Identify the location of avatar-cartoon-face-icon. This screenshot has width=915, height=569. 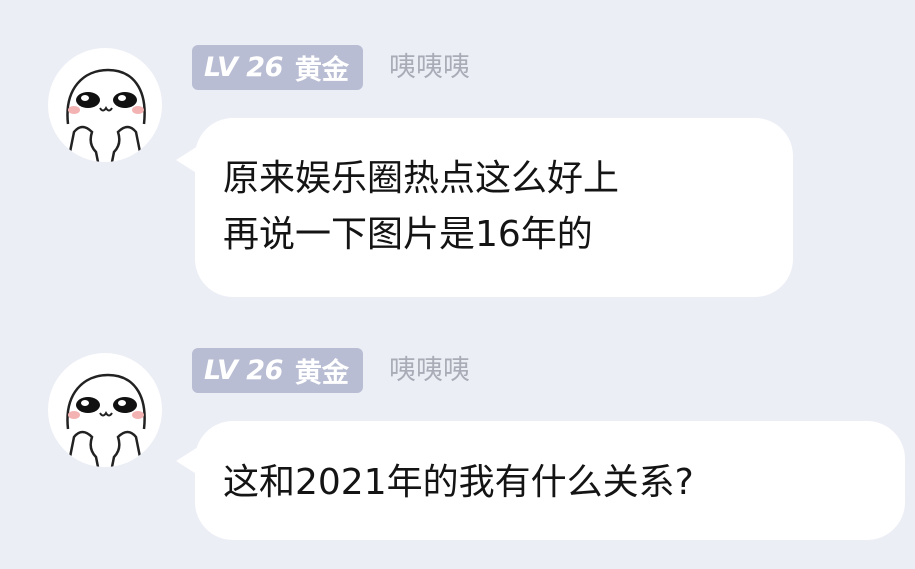
(106, 420).